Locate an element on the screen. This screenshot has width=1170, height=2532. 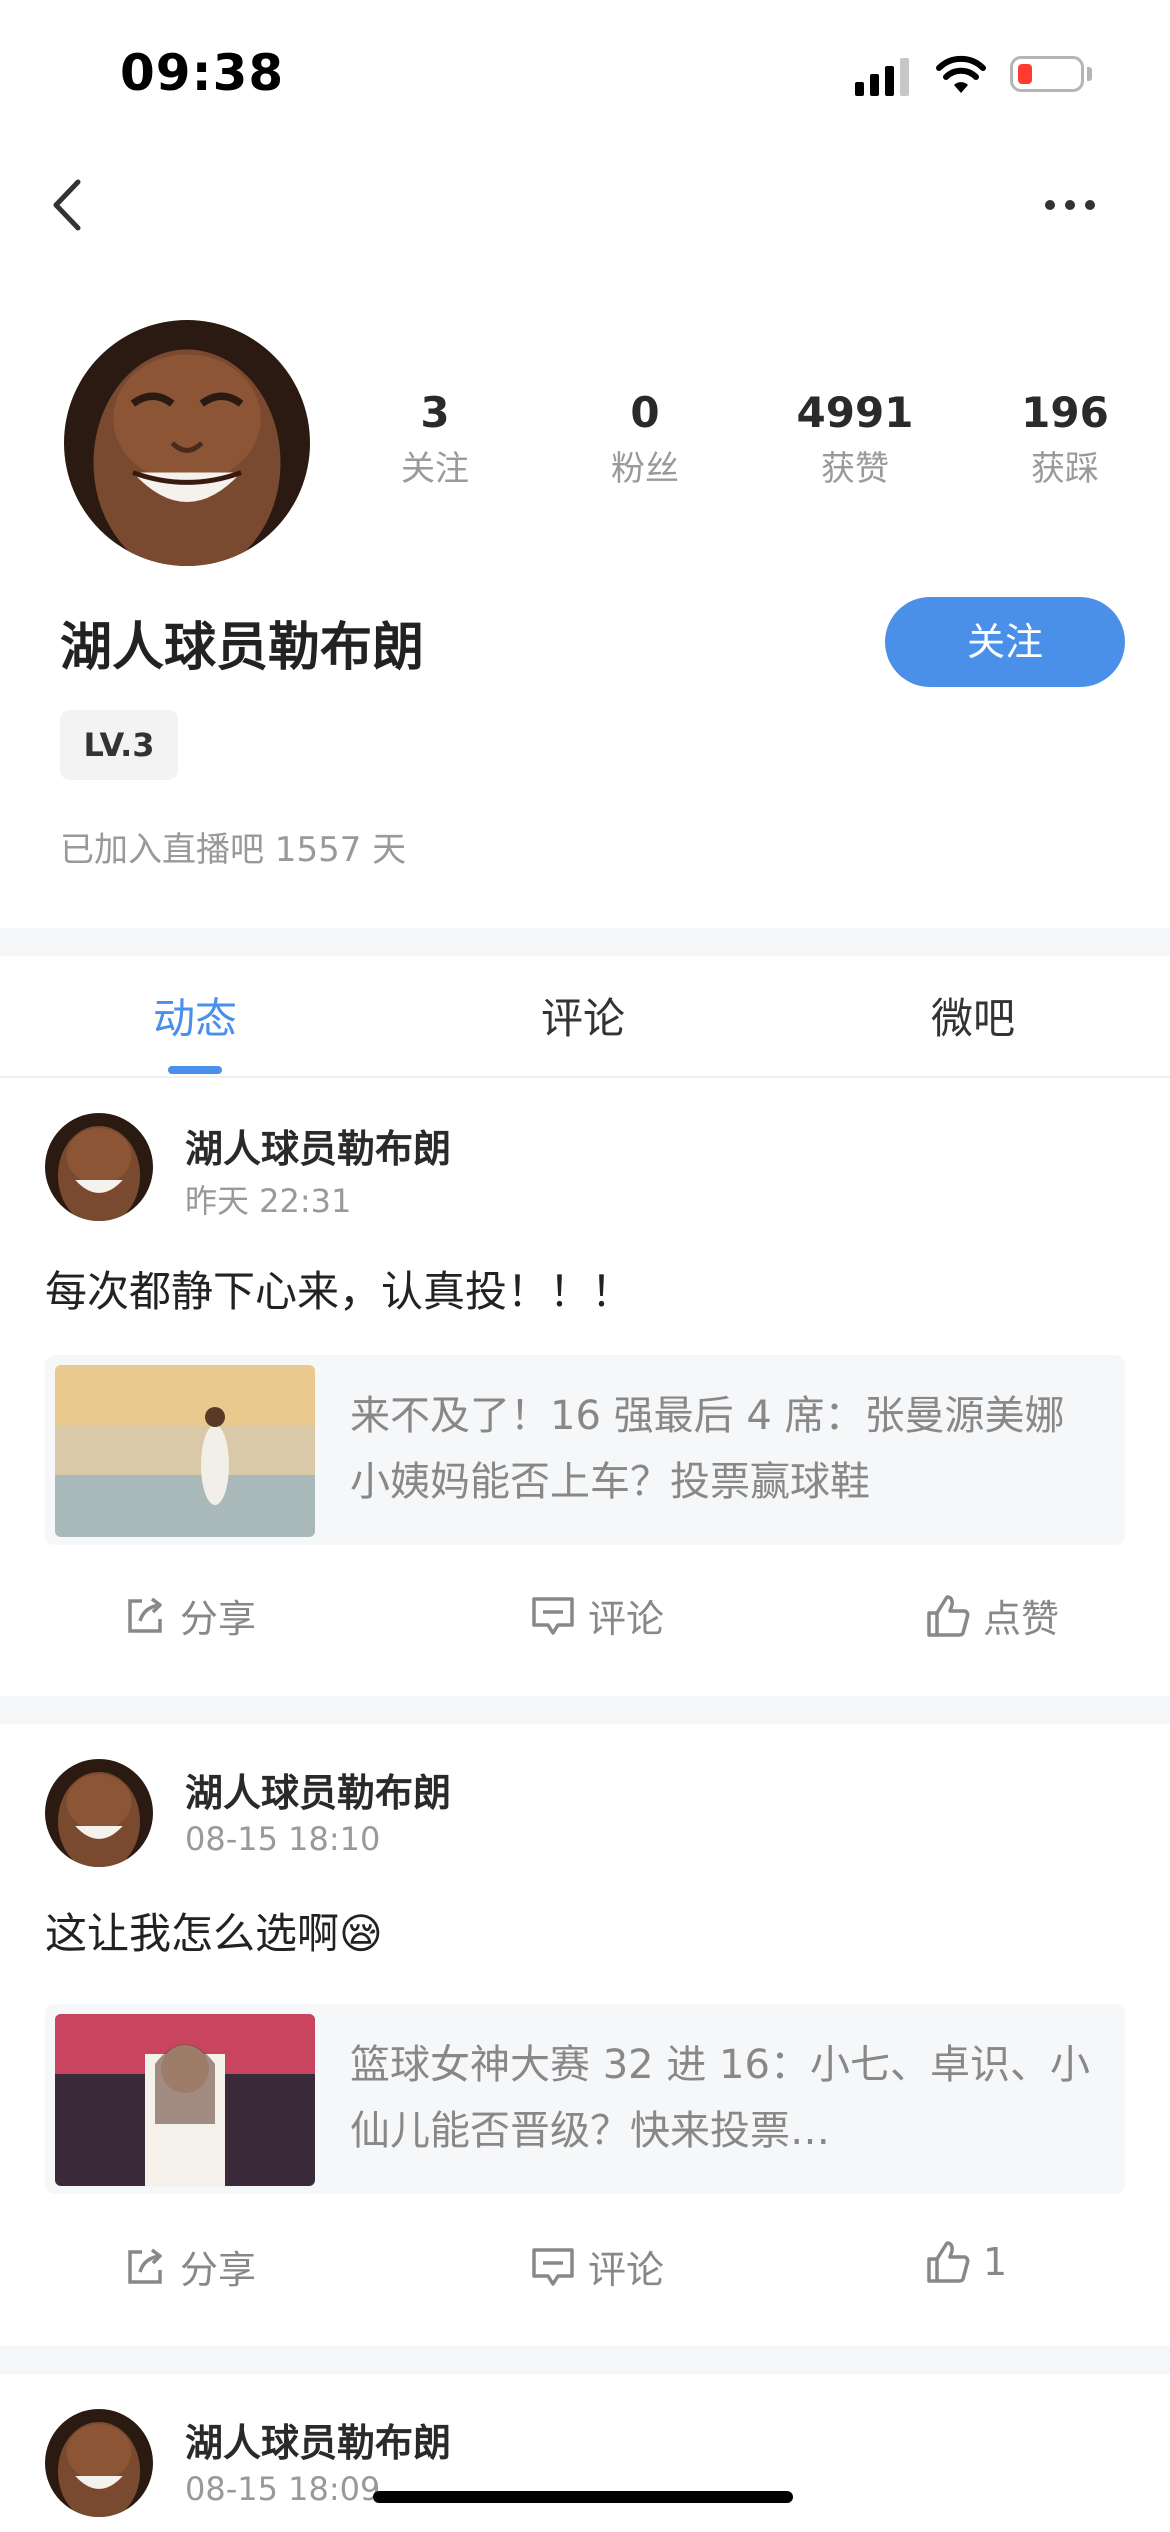
stat-likes-received: 4991 获赞 is located at coordinates (855, 439).